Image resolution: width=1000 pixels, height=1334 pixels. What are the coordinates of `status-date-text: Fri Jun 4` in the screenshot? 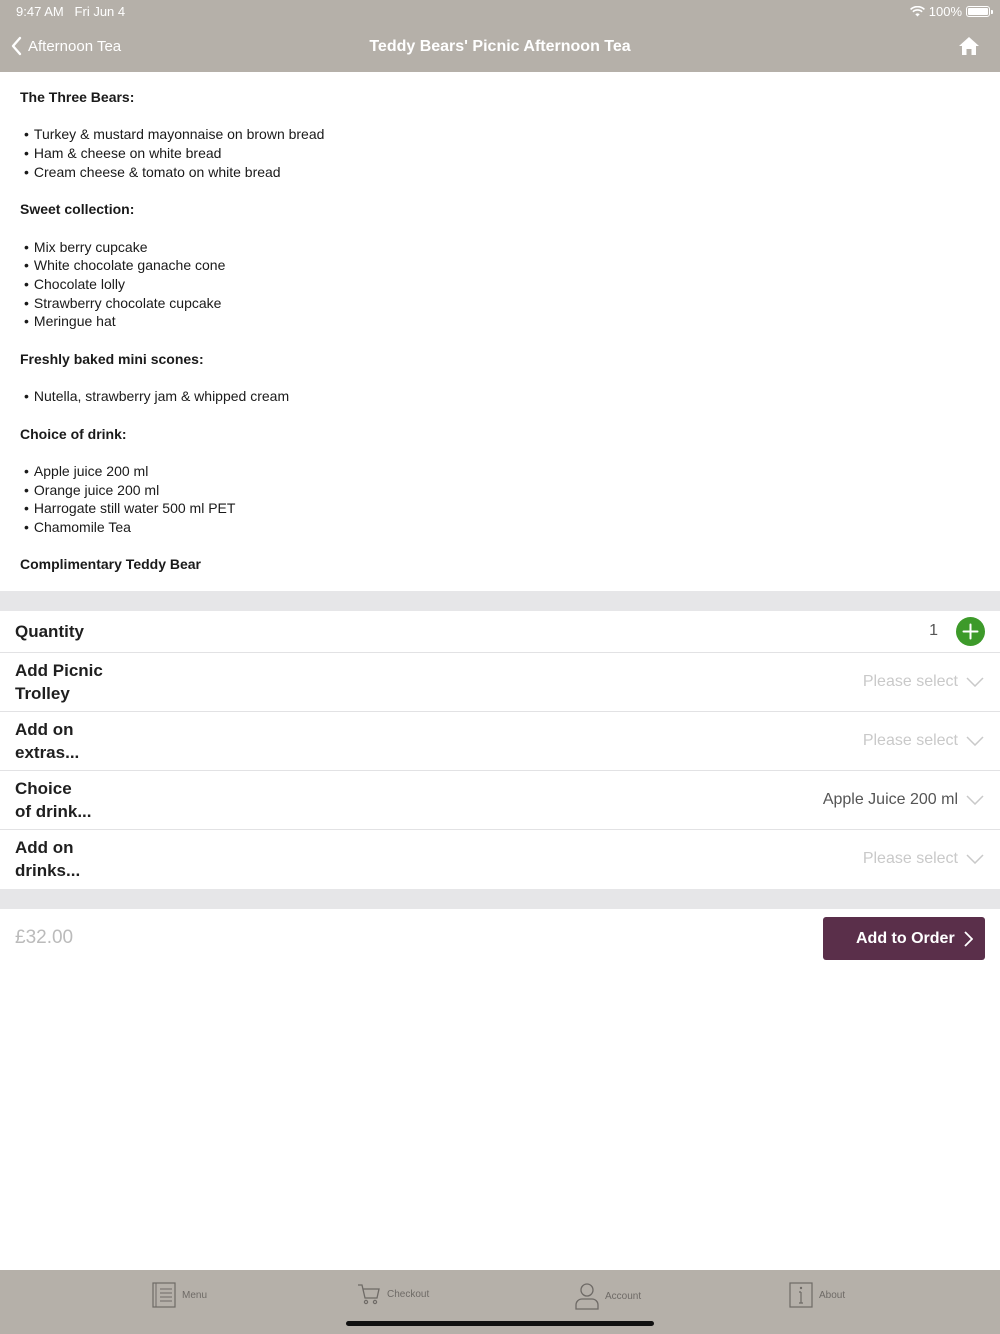 It's located at (100, 11).